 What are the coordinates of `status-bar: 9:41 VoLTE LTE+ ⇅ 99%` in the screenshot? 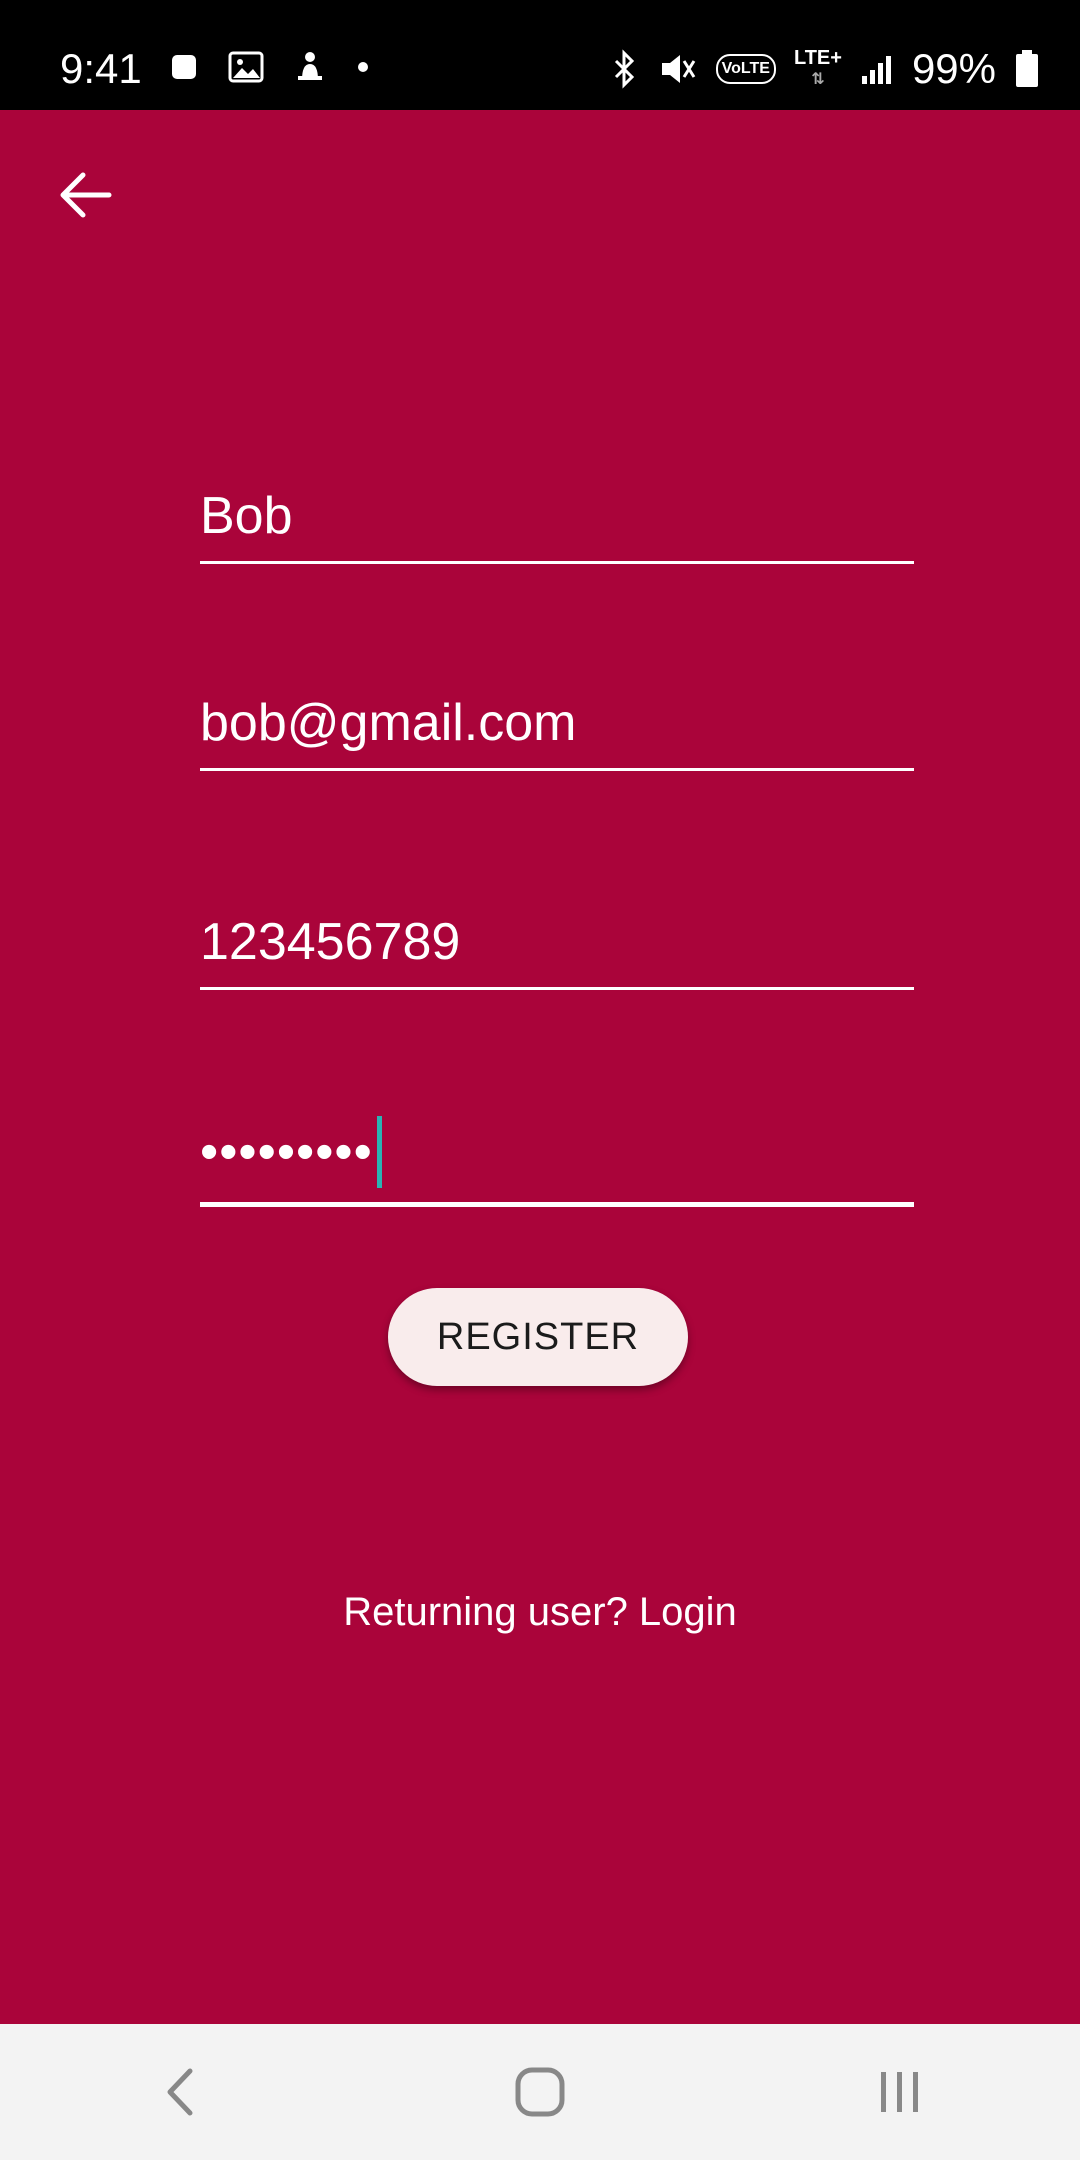 It's located at (540, 55).